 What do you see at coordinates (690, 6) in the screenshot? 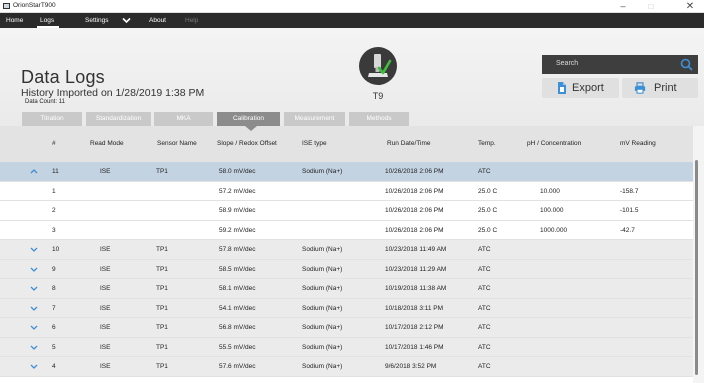
I see `close-button: ✕` at bounding box center [690, 6].